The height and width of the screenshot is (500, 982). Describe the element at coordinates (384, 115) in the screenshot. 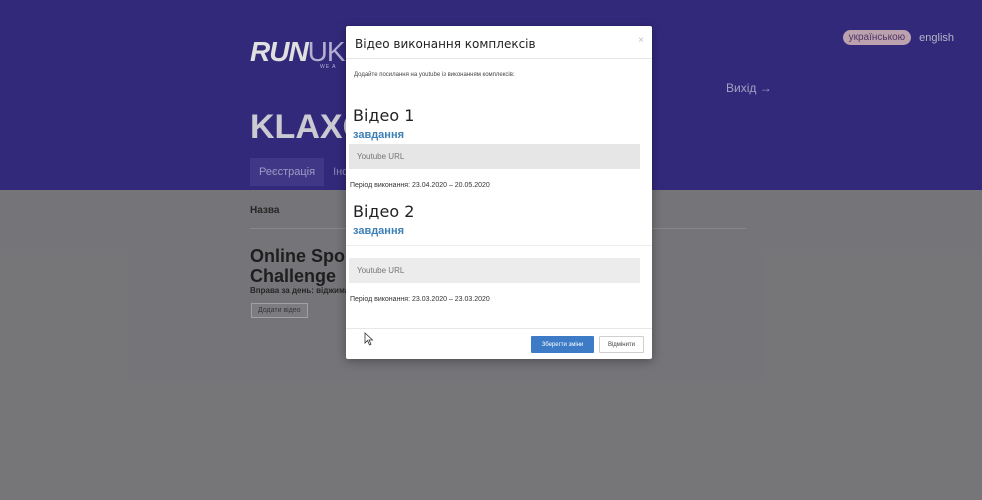

I see `video-1-heading: Відео 1` at that location.